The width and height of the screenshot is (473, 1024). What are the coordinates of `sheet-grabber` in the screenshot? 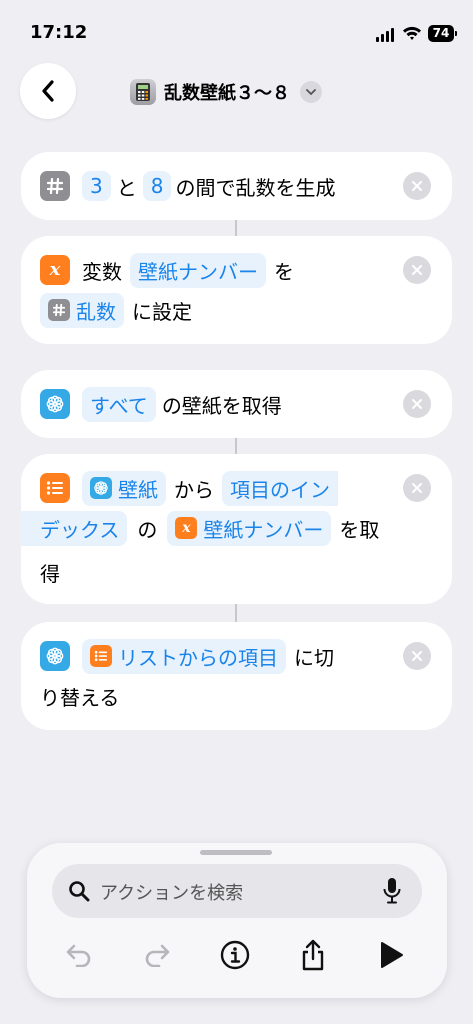 It's located at (236, 852).